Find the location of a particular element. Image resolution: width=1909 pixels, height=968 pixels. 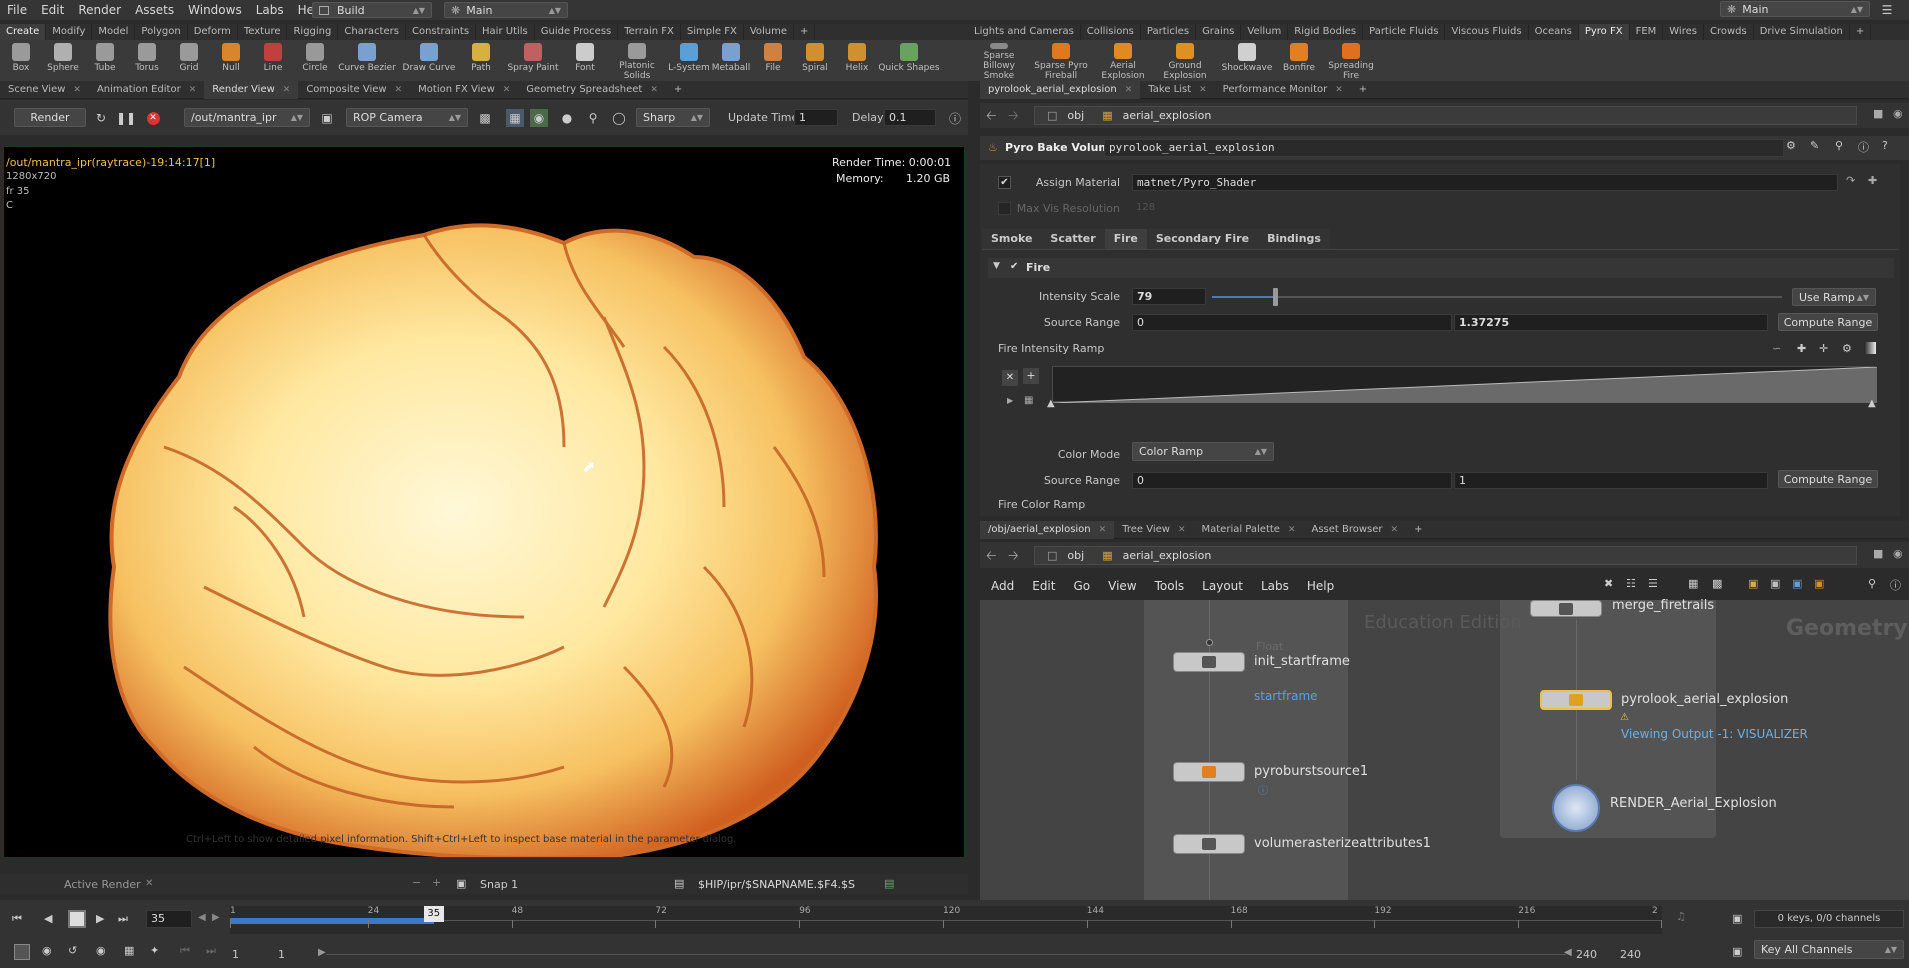

tool-path: Path is located at coordinates (481, 60).